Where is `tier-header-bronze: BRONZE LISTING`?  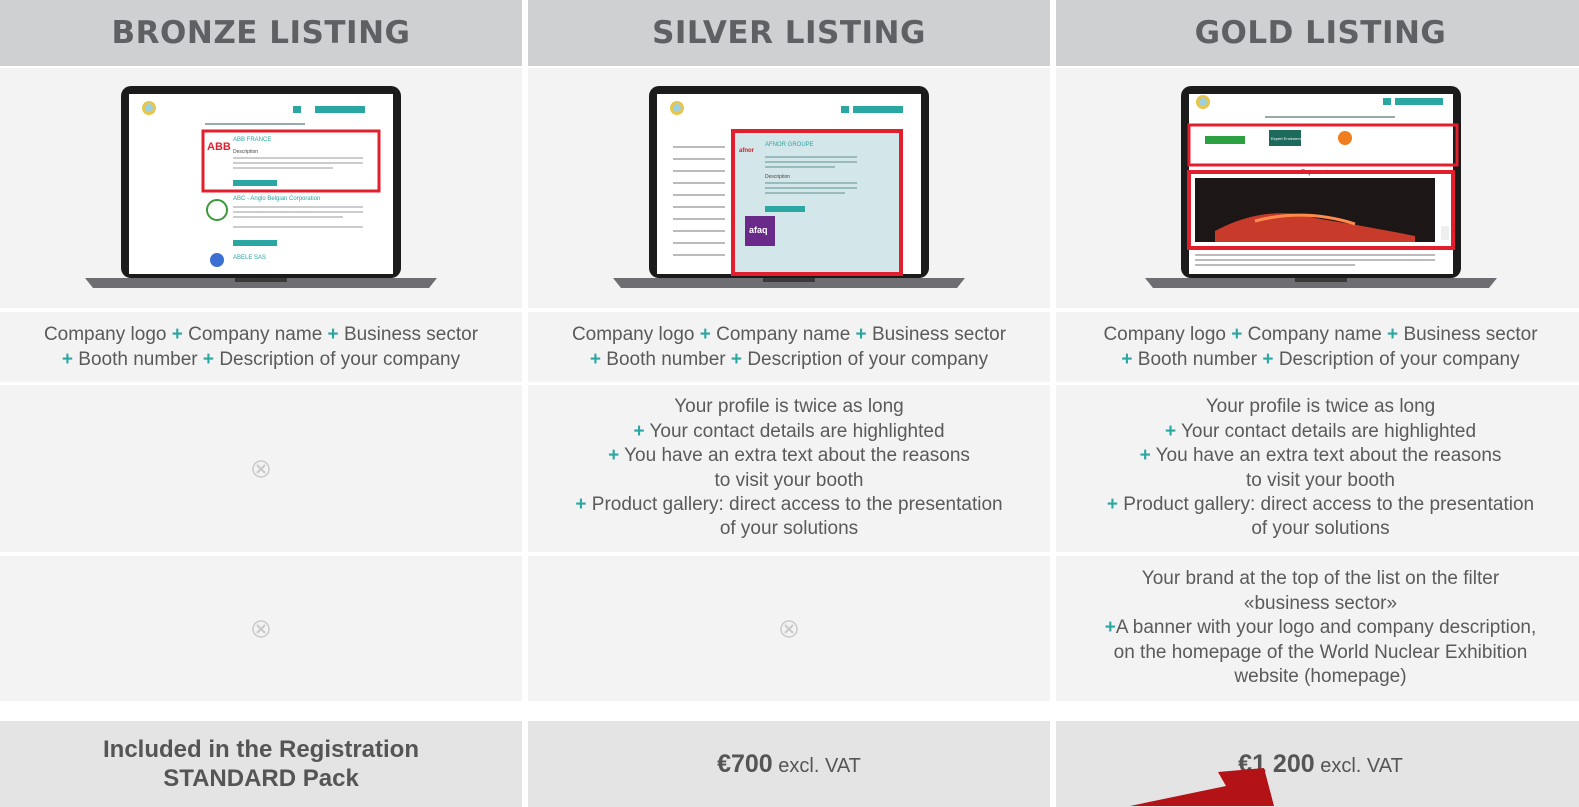 tier-header-bronze: BRONZE LISTING is located at coordinates (261, 33).